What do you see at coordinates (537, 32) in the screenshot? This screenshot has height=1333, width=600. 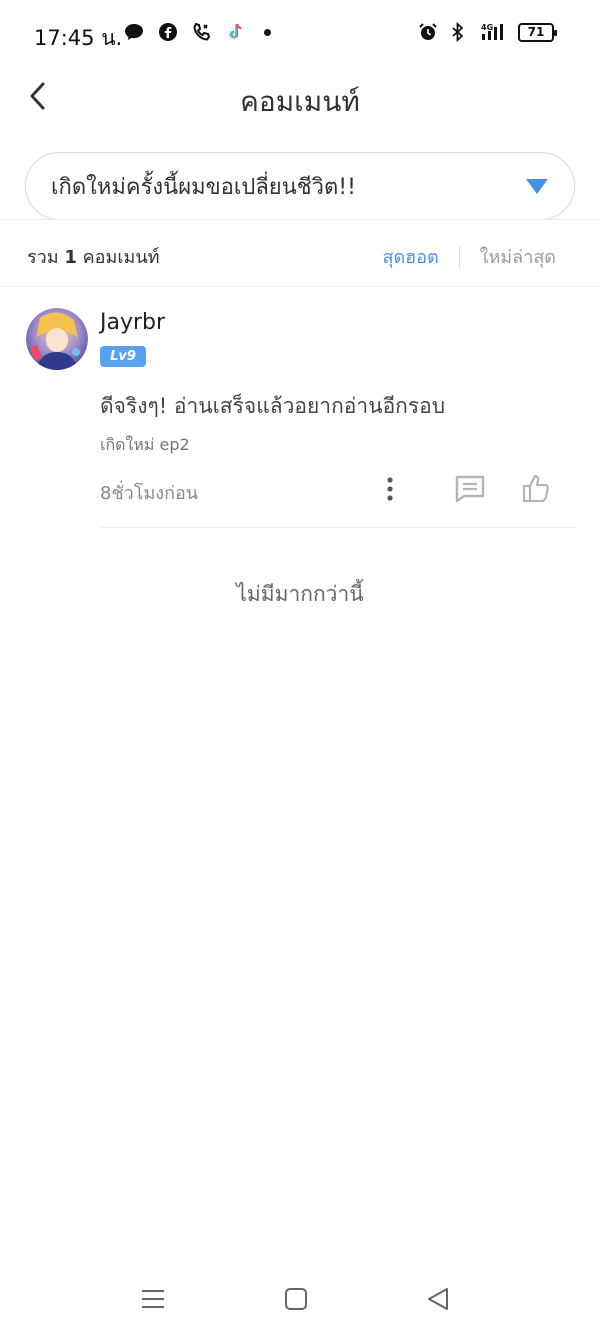 I see `battery-indicator: 71` at bounding box center [537, 32].